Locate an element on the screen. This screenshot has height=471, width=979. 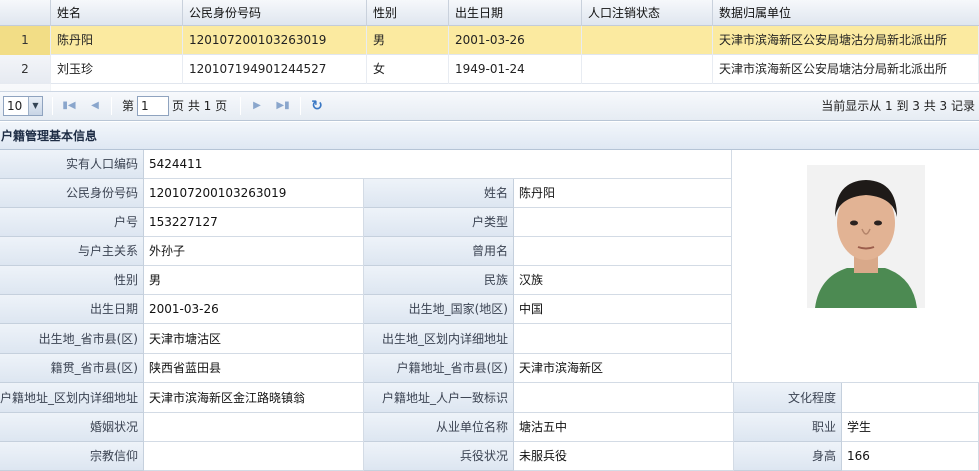
table-row is located at coordinates (489, 87).